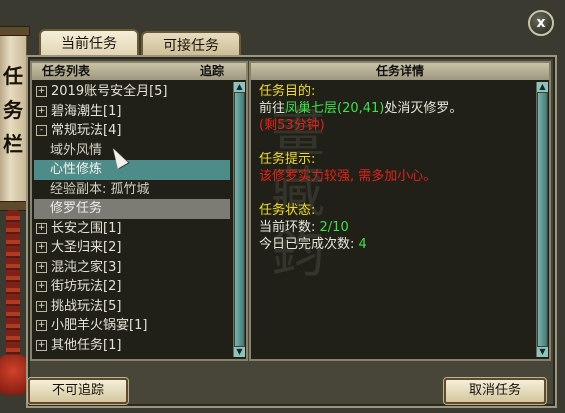  I want to click on goal-heading: 任务目的:, so click(287, 91).